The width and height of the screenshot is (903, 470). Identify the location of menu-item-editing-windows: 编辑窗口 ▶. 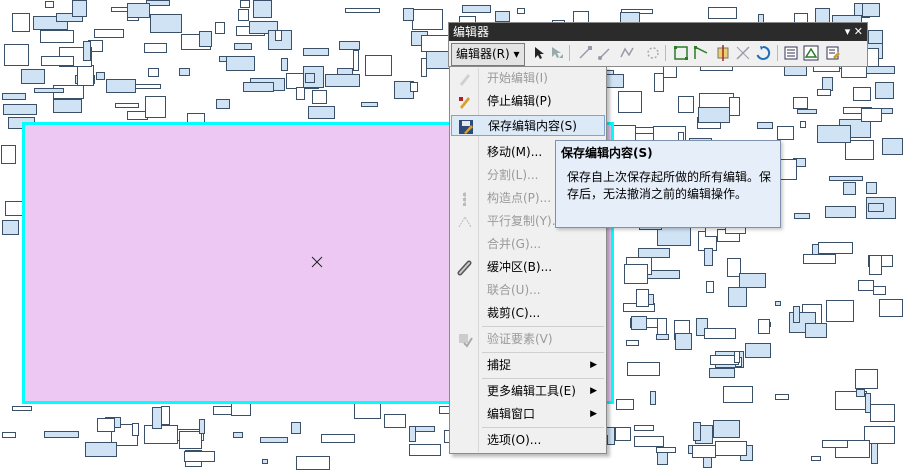
(528, 414).